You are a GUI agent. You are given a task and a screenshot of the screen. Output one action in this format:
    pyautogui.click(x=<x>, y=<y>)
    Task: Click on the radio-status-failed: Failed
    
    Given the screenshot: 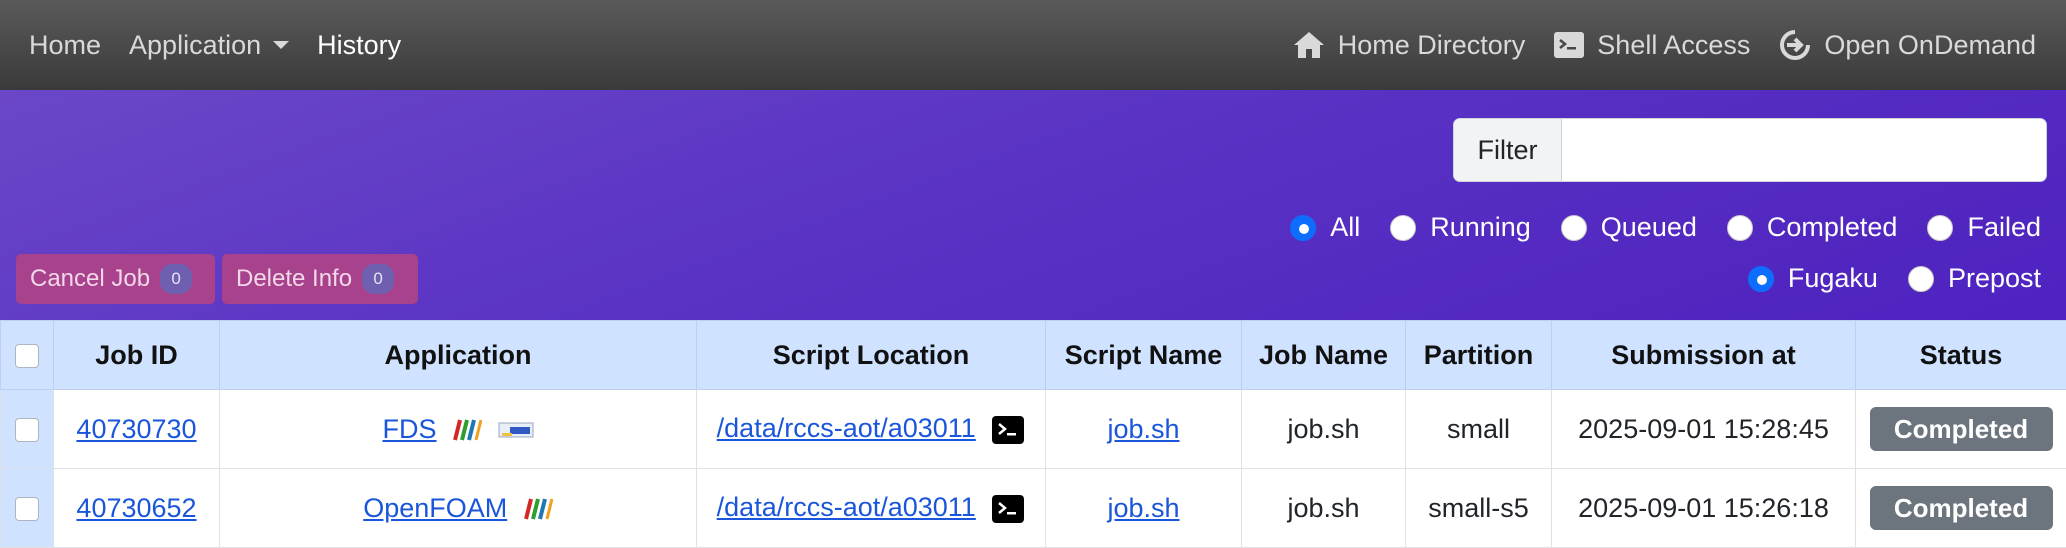 What is the action you would take?
    pyautogui.click(x=1984, y=227)
    